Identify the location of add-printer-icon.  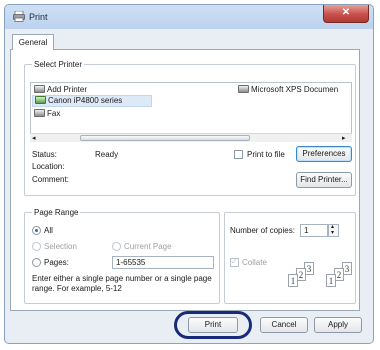
(39, 89).